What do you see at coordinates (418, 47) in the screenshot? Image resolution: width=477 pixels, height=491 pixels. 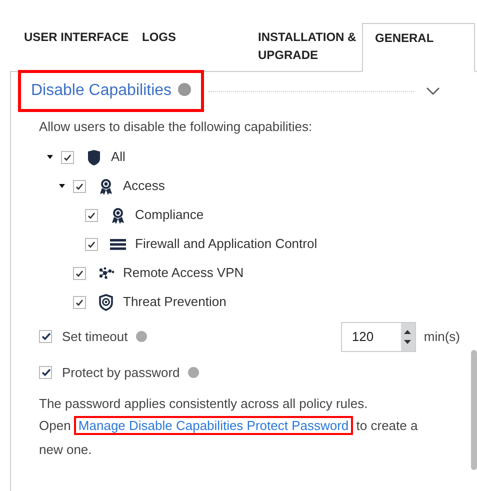 I see `tab: GENERAL` at bounding box center [418, 47].